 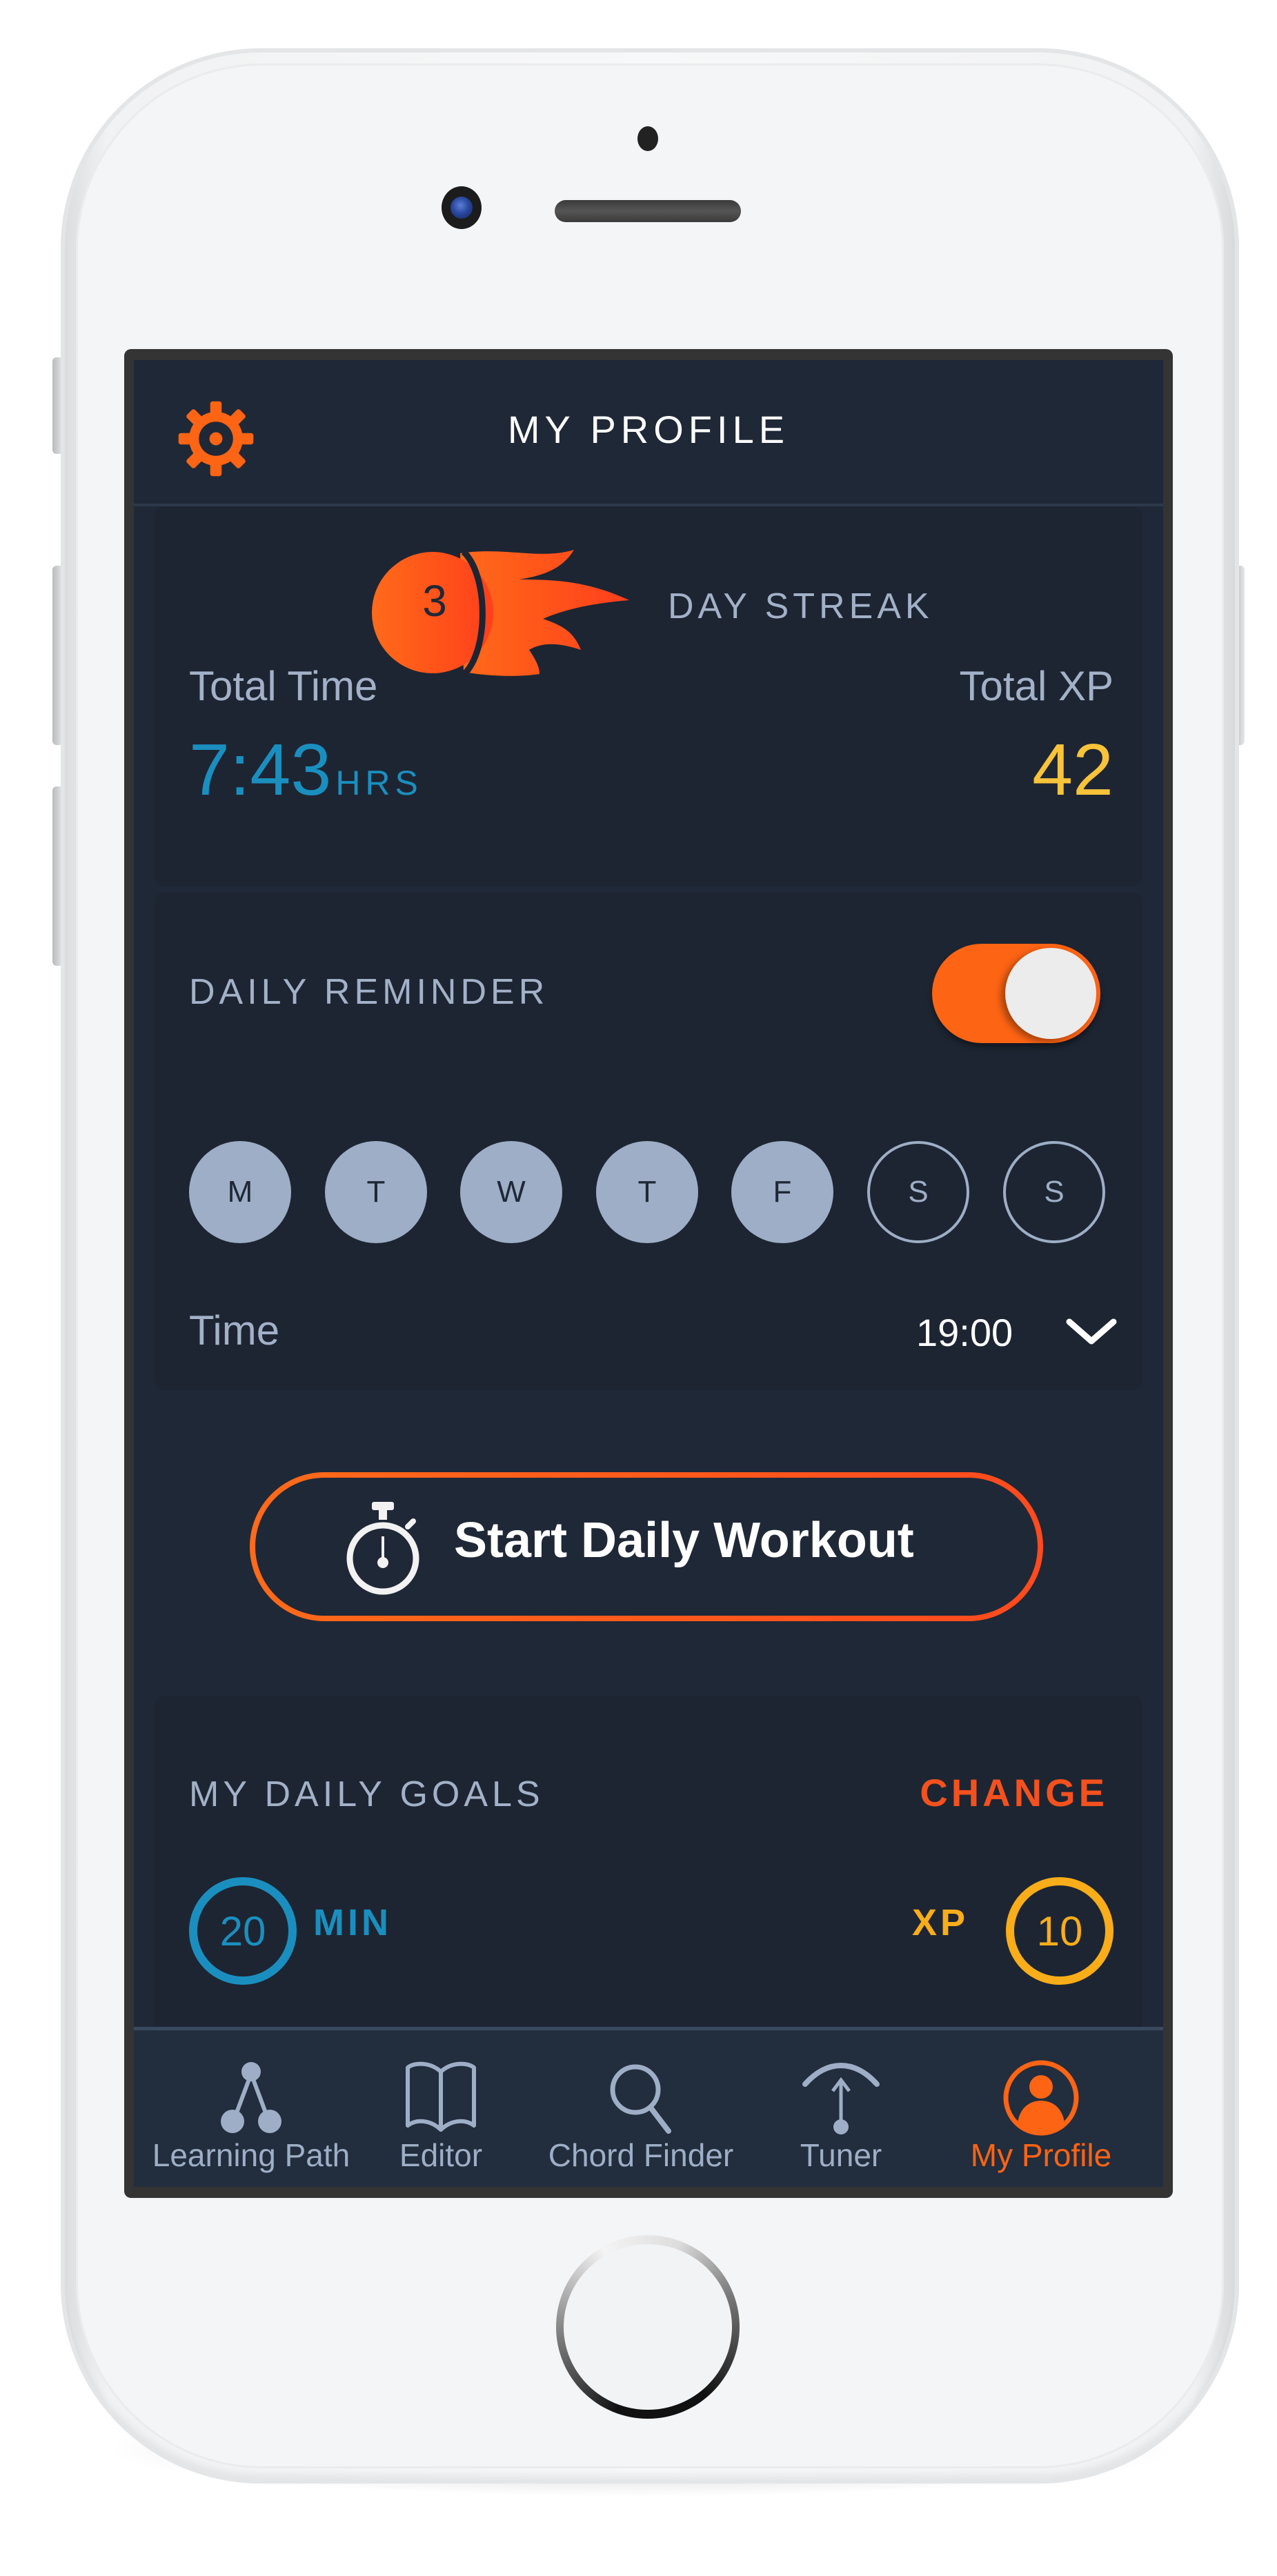 What do you see at coordinates (234, 1330) in the screenshot?
I see `reminder-time-label: Time` at bounding box center [234, 1330].